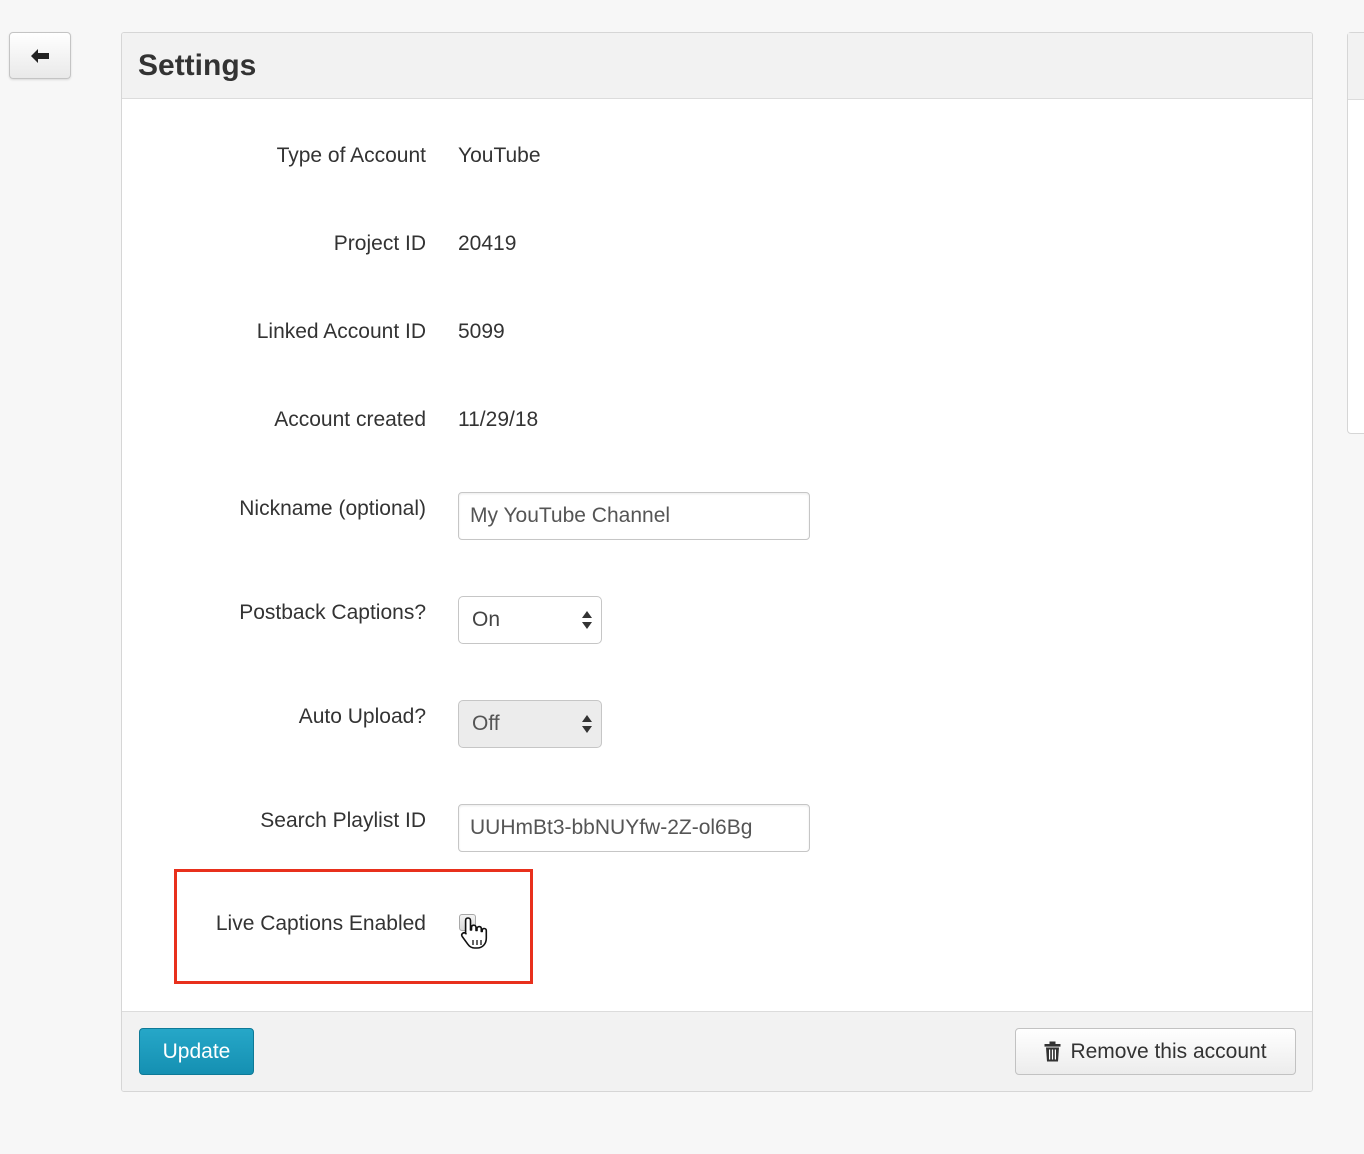 The width and height of the screenshot is (1364, 1154). I want to click on row-live-captions: Live Captions Enabled, so click(717, 924).